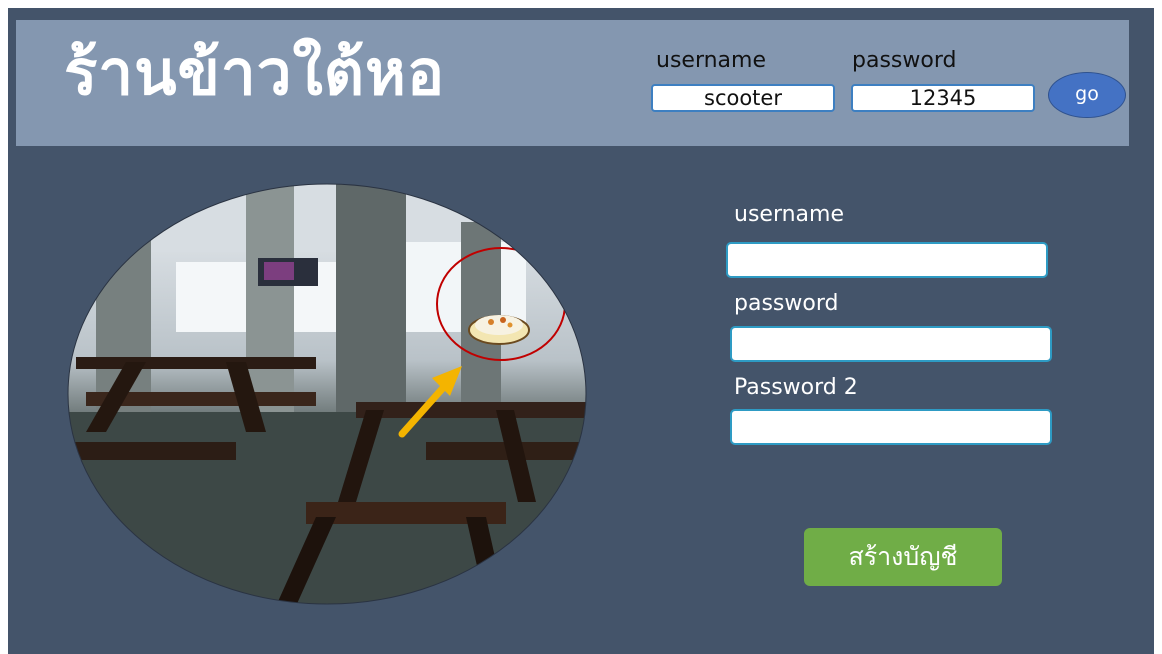 The image size is (1162, 654). I want to click on login-password-label: password, so click(904, 60).